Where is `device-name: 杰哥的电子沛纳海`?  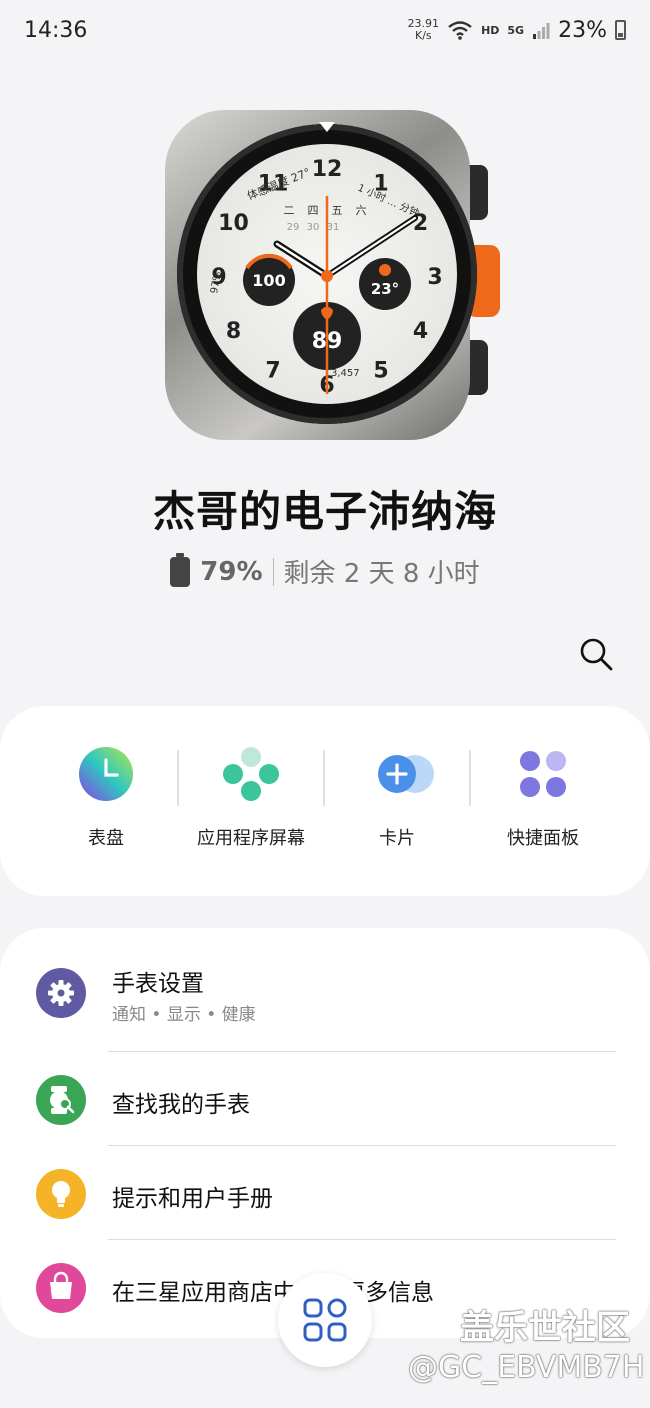 device-name: 杰哥的电子沛纳海 is located at coordinates (324, 511).